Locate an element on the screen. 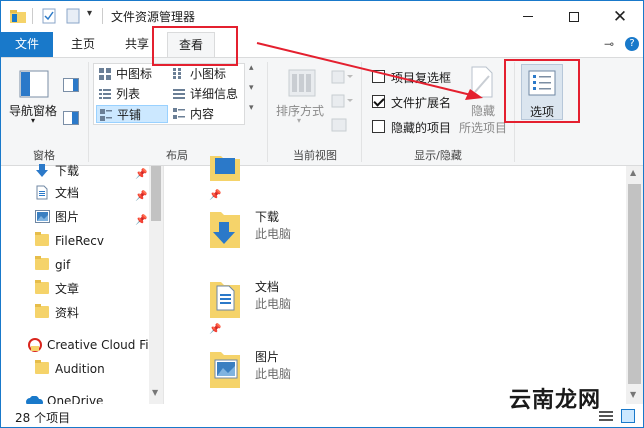 Image resolution: width=644 pixels, height=428 pixels. nav-item-filerecv: FileRecv is located at coordinates (75, 241).